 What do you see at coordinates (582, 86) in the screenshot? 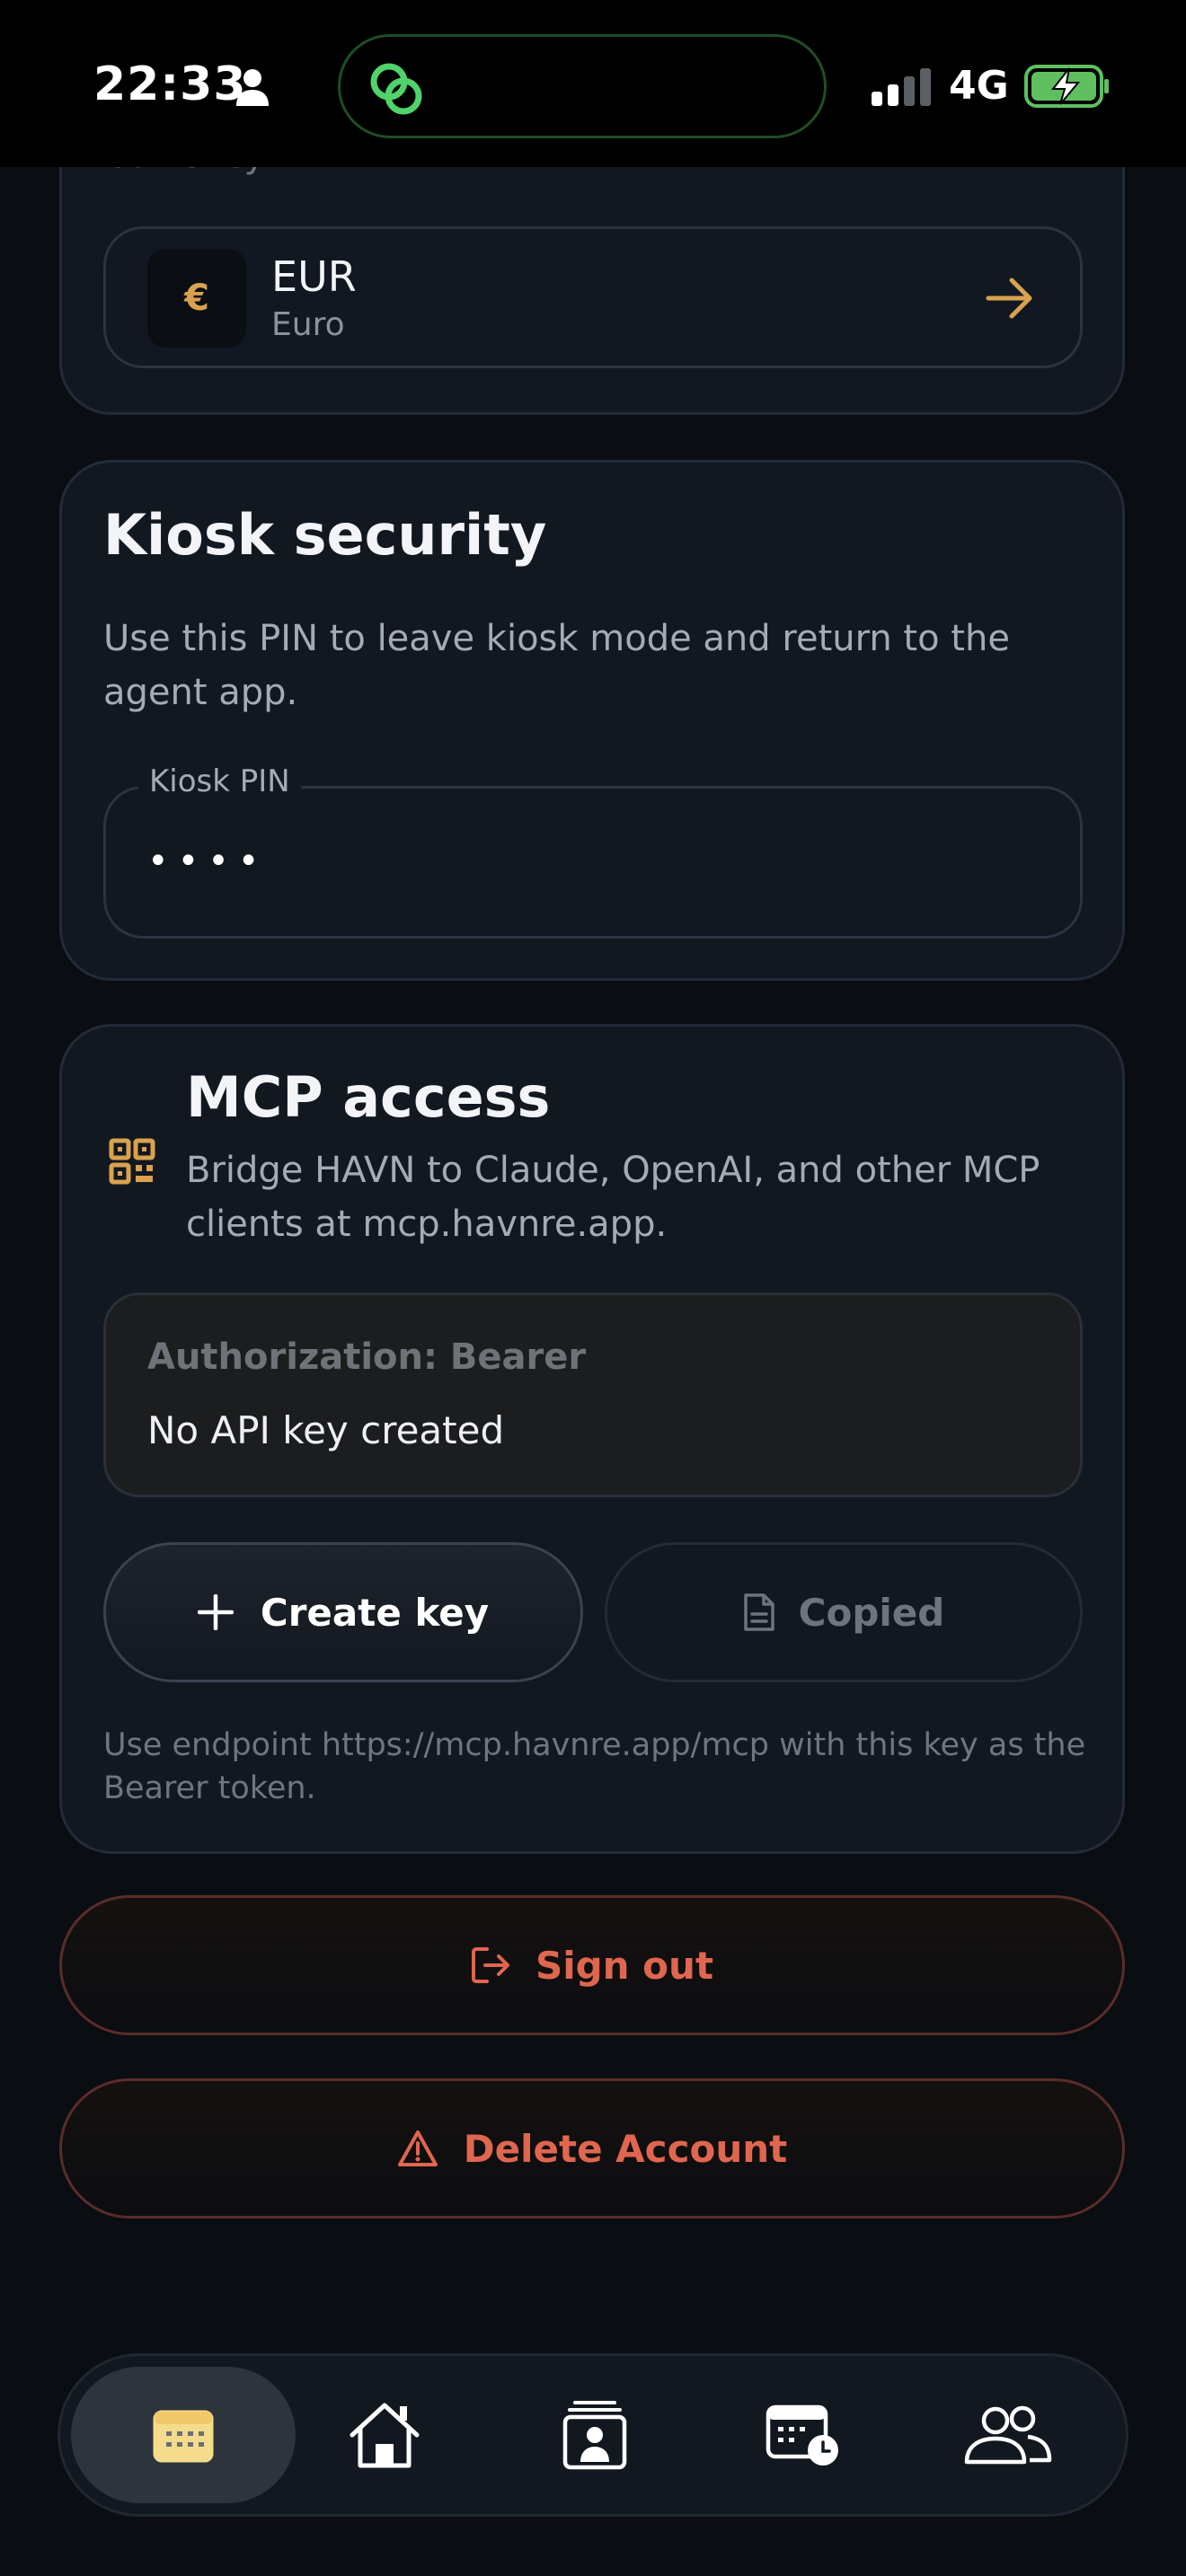
I see `dynamic-island` at bounding box center [582, 86].